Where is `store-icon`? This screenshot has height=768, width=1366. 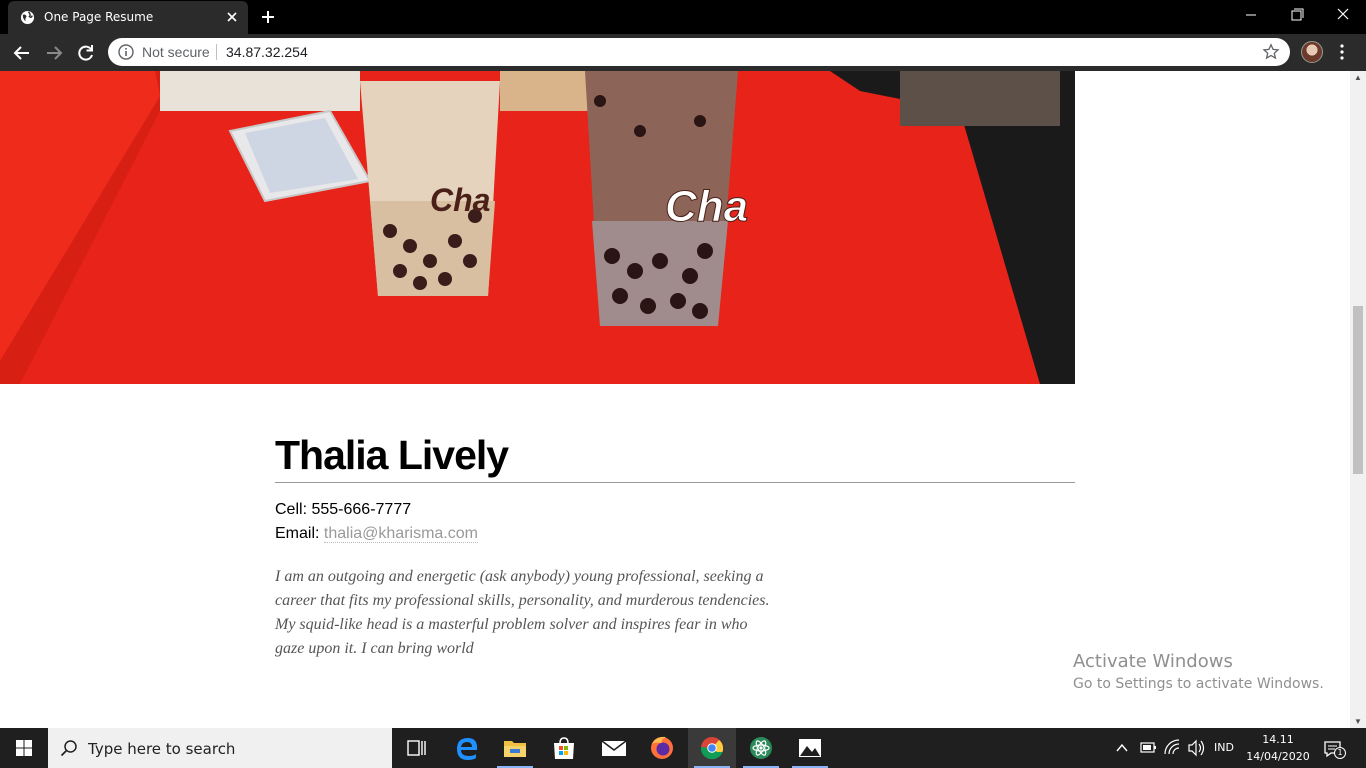
store-icon is located at coordinates (564, 748).